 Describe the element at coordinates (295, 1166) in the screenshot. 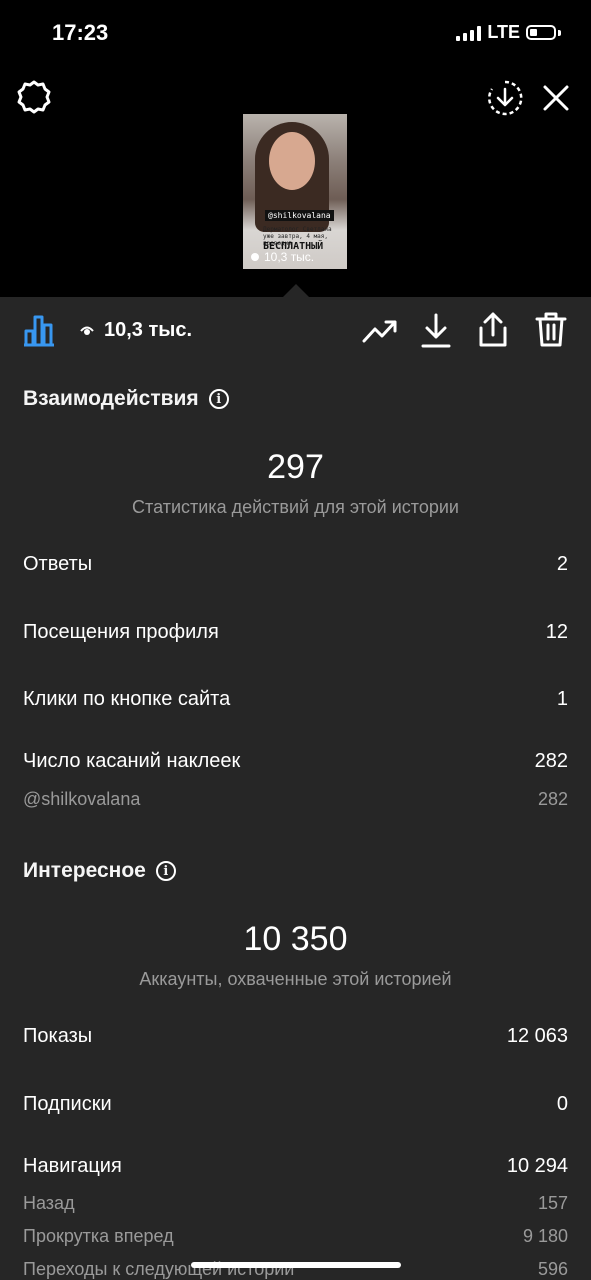

I see `stat-row-navigation: Навигация 10 294` at that location.